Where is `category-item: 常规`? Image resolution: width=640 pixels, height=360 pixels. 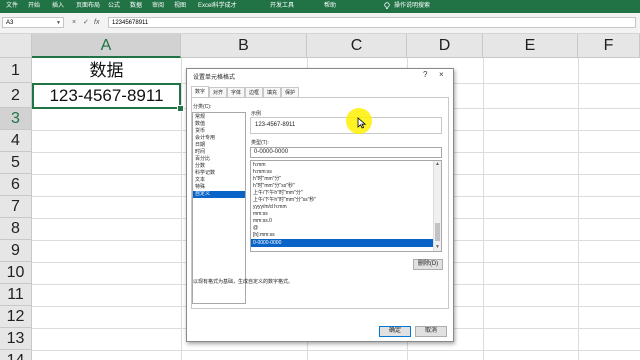 category-item: 常规 is located at coordinates (219, 117).